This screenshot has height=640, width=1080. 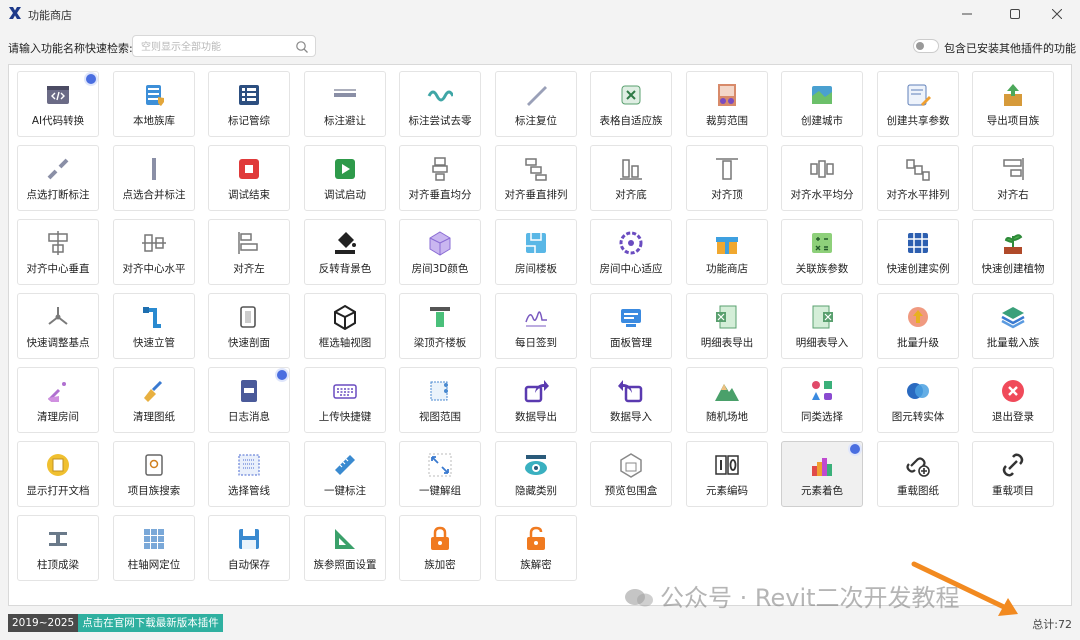 I want to click on function-tile: 明细表导出, so click(x=727, y=326).